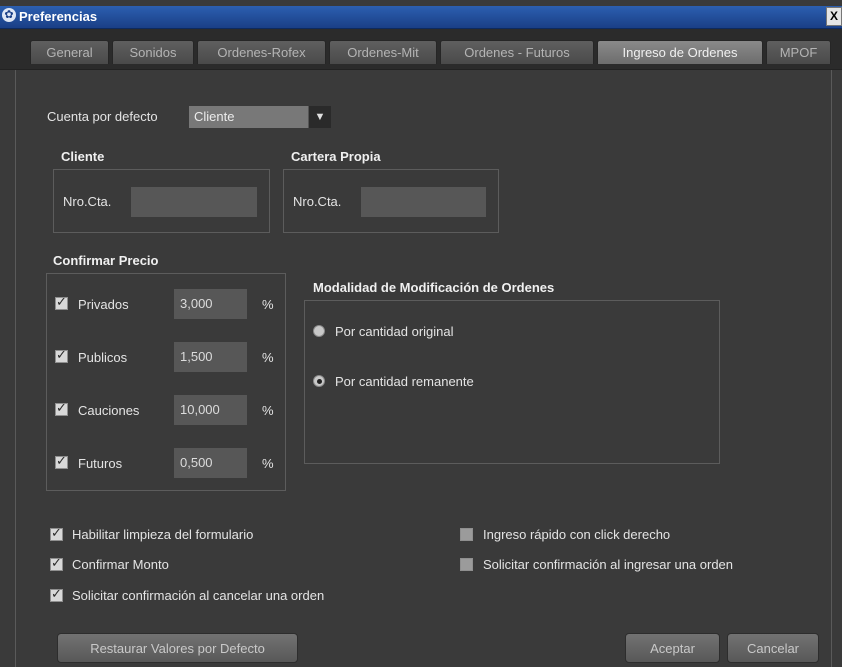 The image size is (842, 667). What do you see at coordinates (834, 16) in the screenshot?
I see `close-button: X` at bounding box center [834, 16].